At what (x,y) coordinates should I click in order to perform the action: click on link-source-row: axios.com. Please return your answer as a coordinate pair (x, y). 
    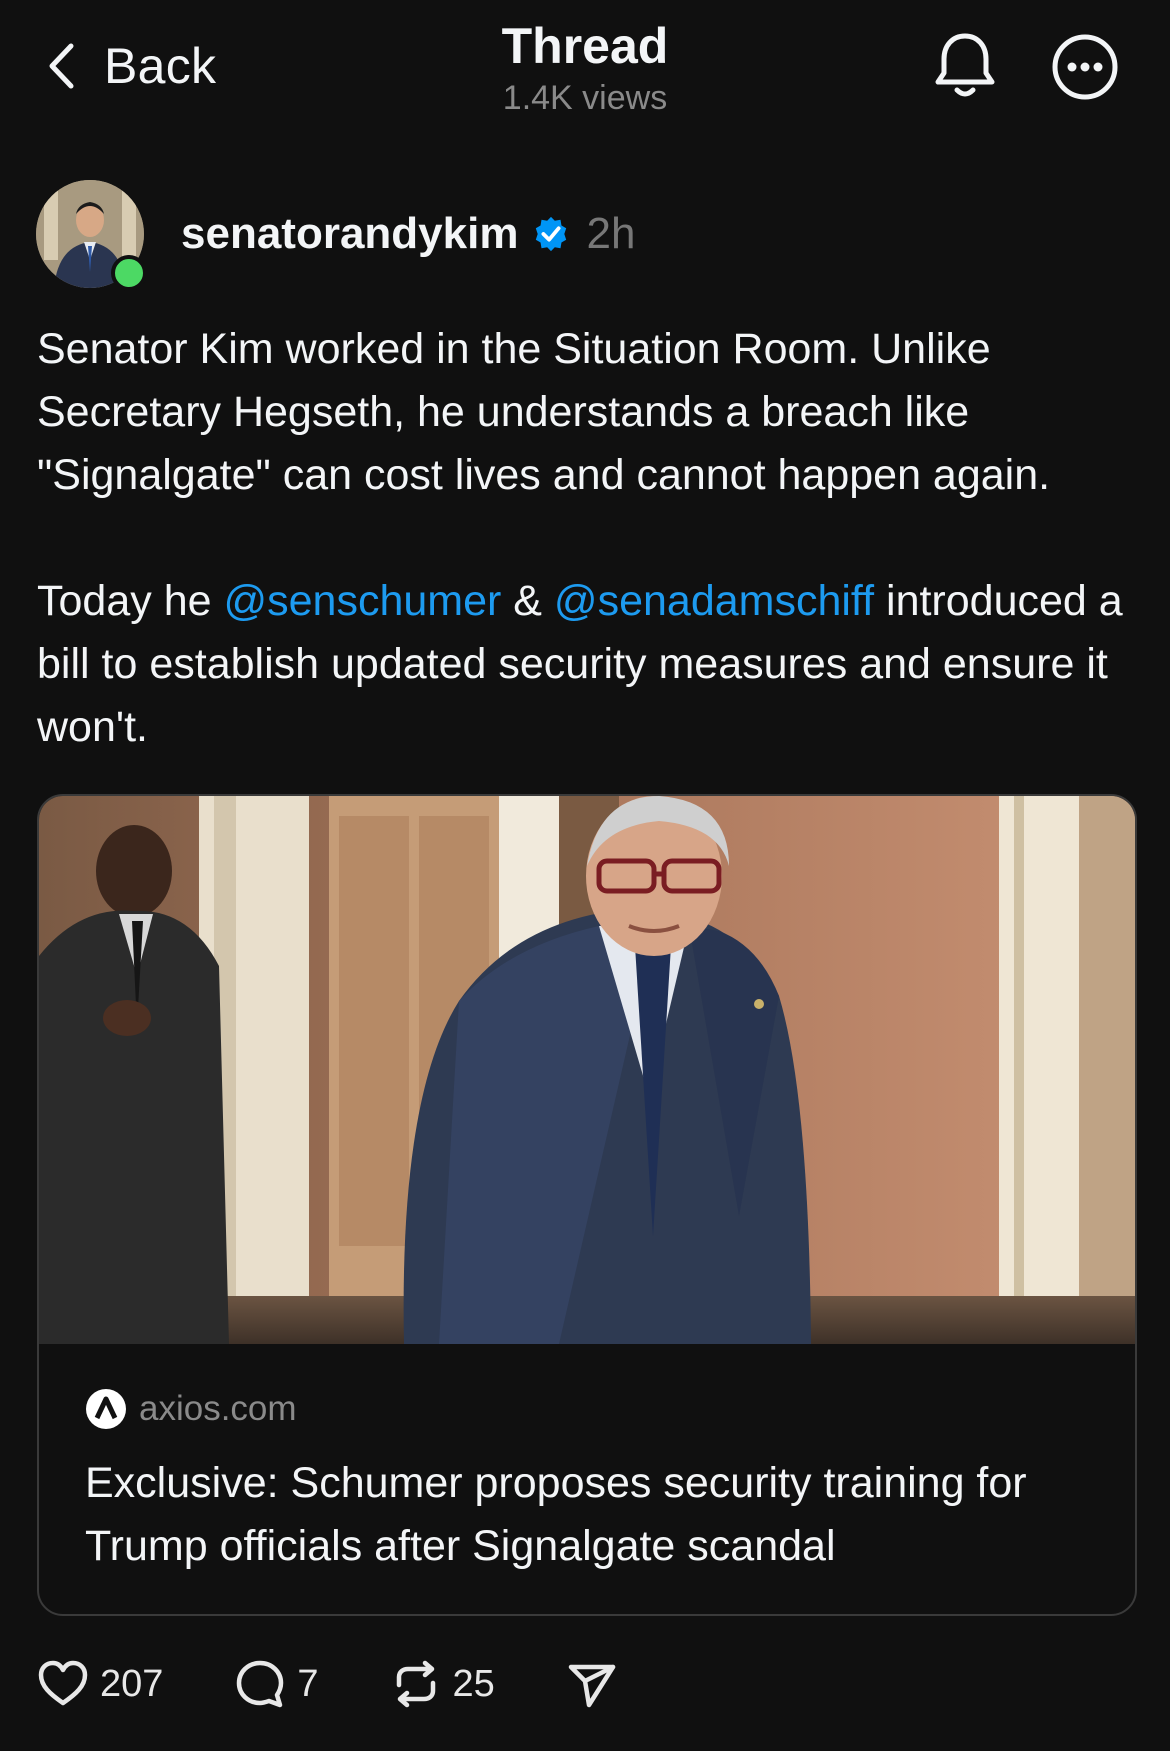
    Looking at the image, I should click on (191, 1409).